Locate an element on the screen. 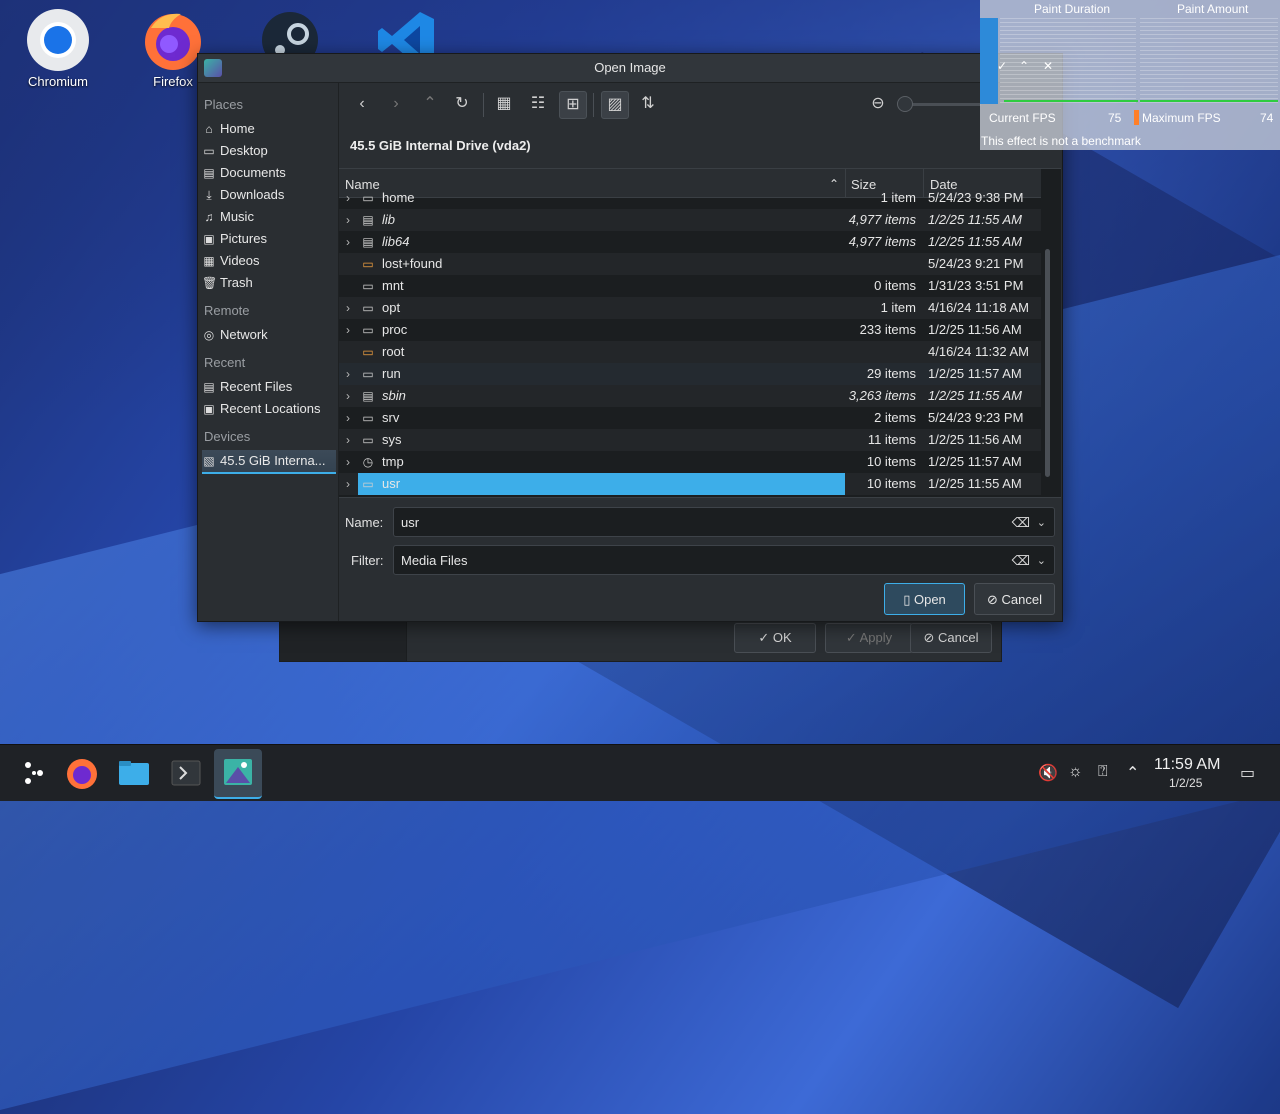  zoom-out-button: ⊖ is located at coordinates (878, 104).